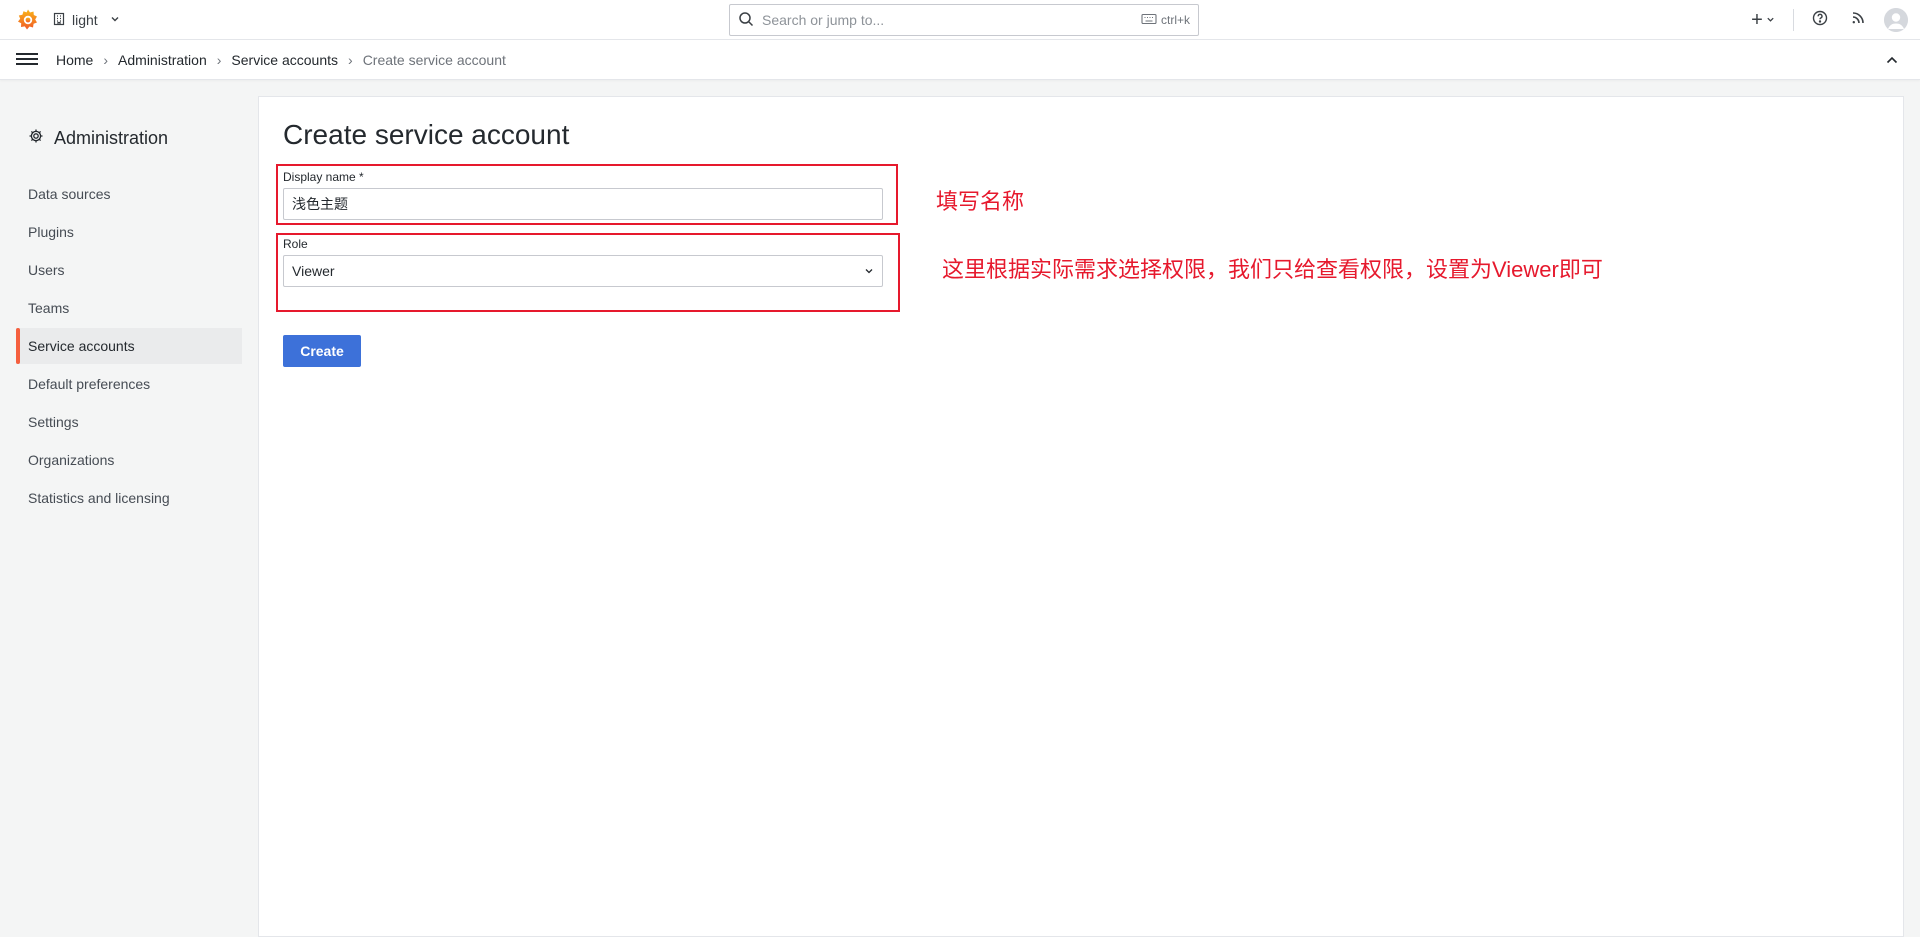 The width and height of the screenshot is (1920, 937). What do you see at coordinates (71, 460) in the screenshot?
I see `sidebar-item-label: Organizations` at bounding box center [71, 460].